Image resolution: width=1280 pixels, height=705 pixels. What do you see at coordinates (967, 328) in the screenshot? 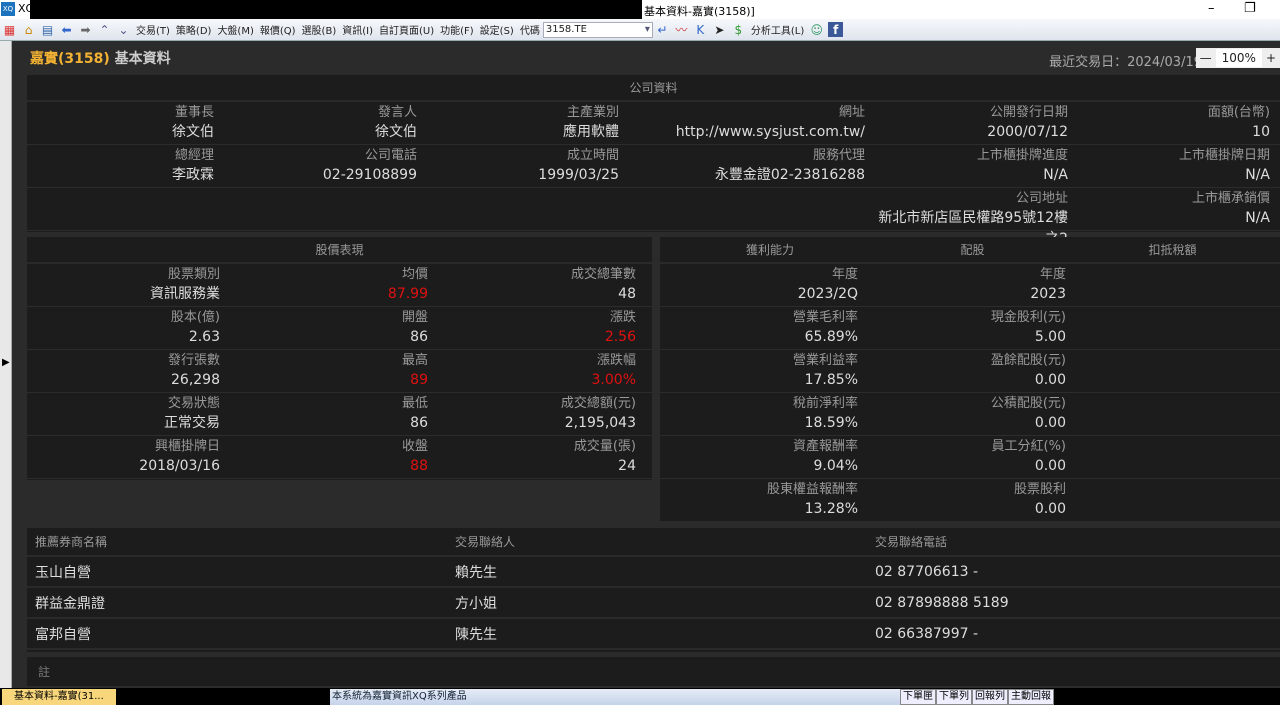
I see `profit-field: 現金股利(元) 5.00` at bounding box center [967, 328].